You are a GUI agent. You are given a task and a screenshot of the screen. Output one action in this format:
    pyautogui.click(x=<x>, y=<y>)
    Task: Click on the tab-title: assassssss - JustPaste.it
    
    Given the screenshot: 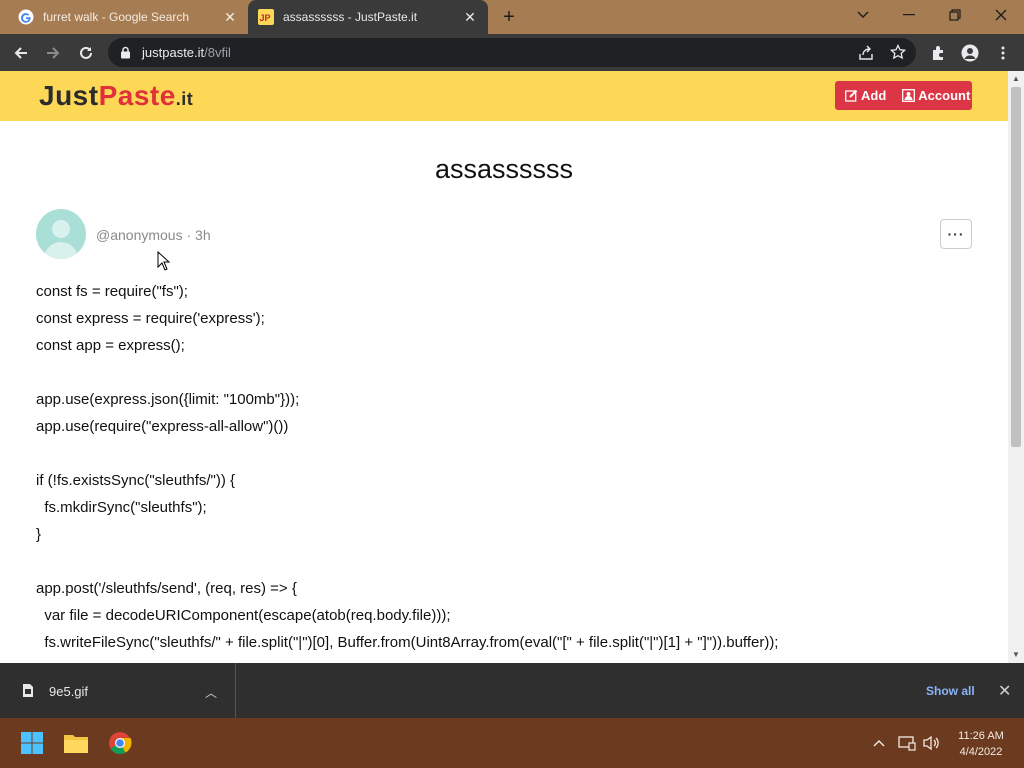 What is the action you would take?
    pyautogui.click(x=350, y=17)
    